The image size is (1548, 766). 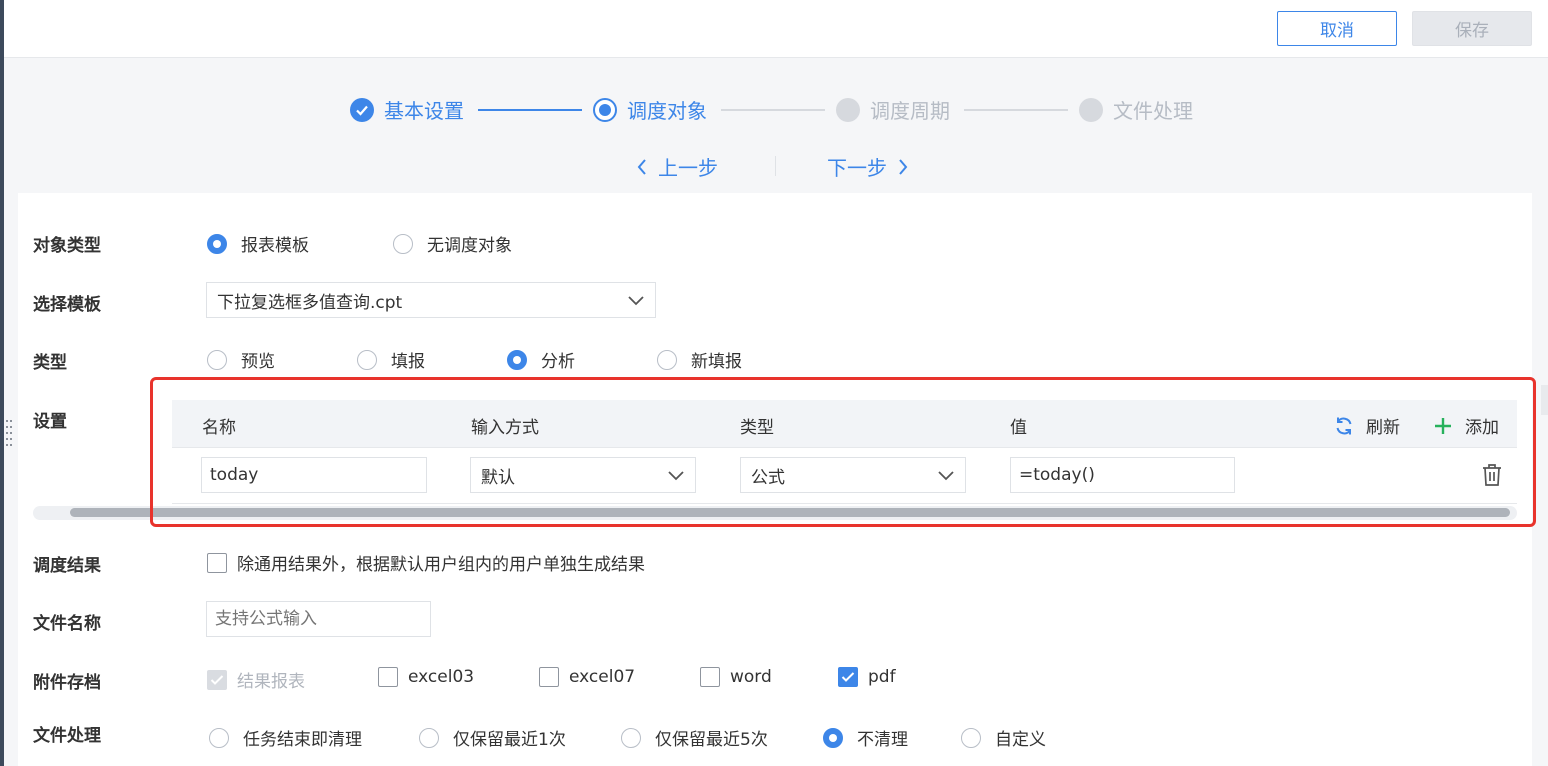 What do you see at coordinates (50, 422) in the screenshot?
I see `settings-label: 设置` at bounding box center [50, 422].